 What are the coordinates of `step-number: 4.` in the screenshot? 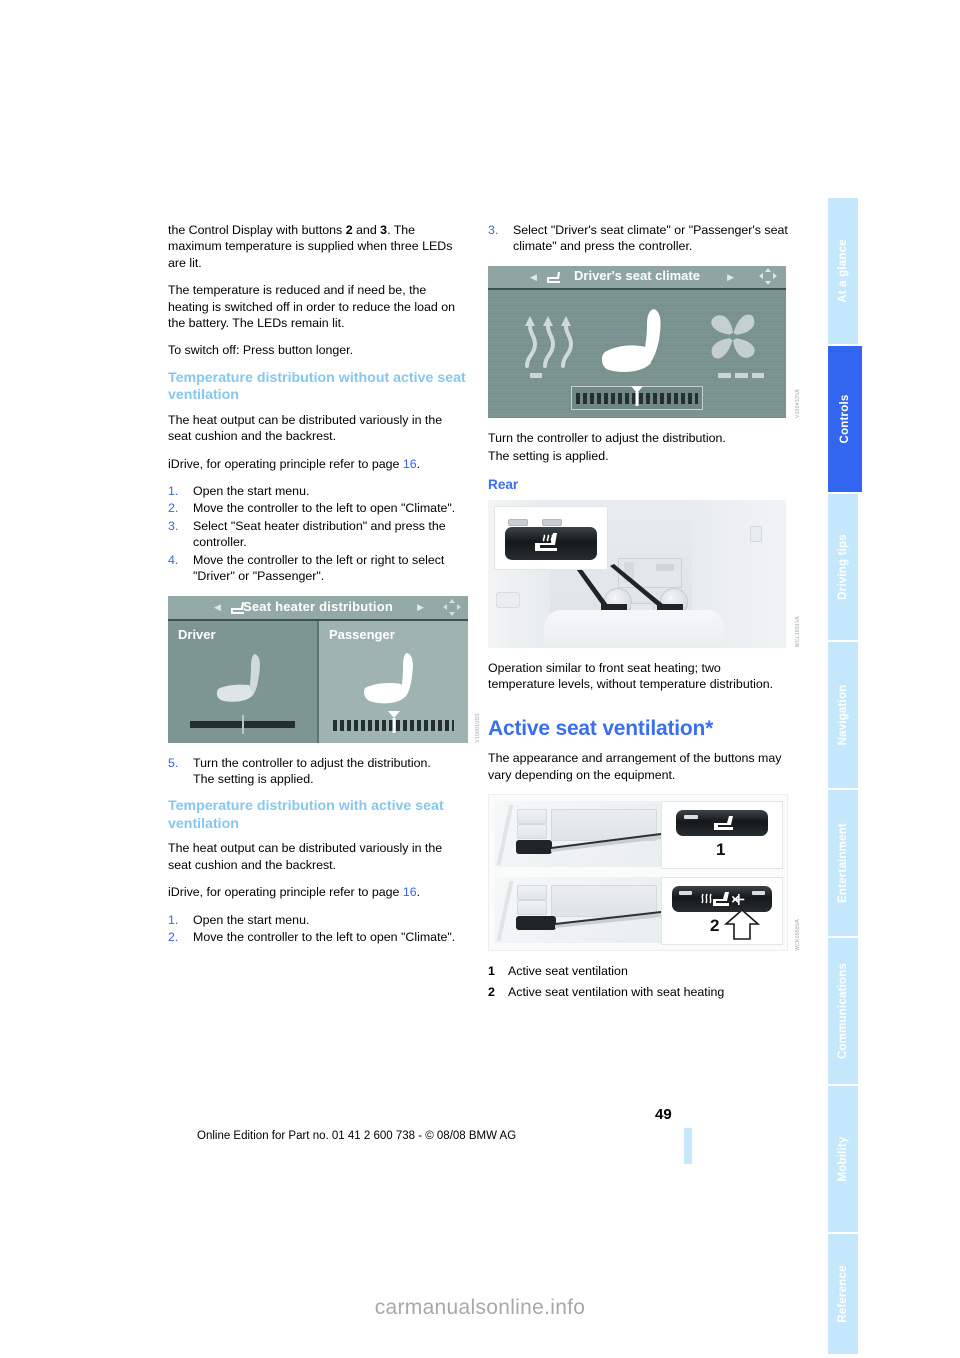 It's located at (173, 559).